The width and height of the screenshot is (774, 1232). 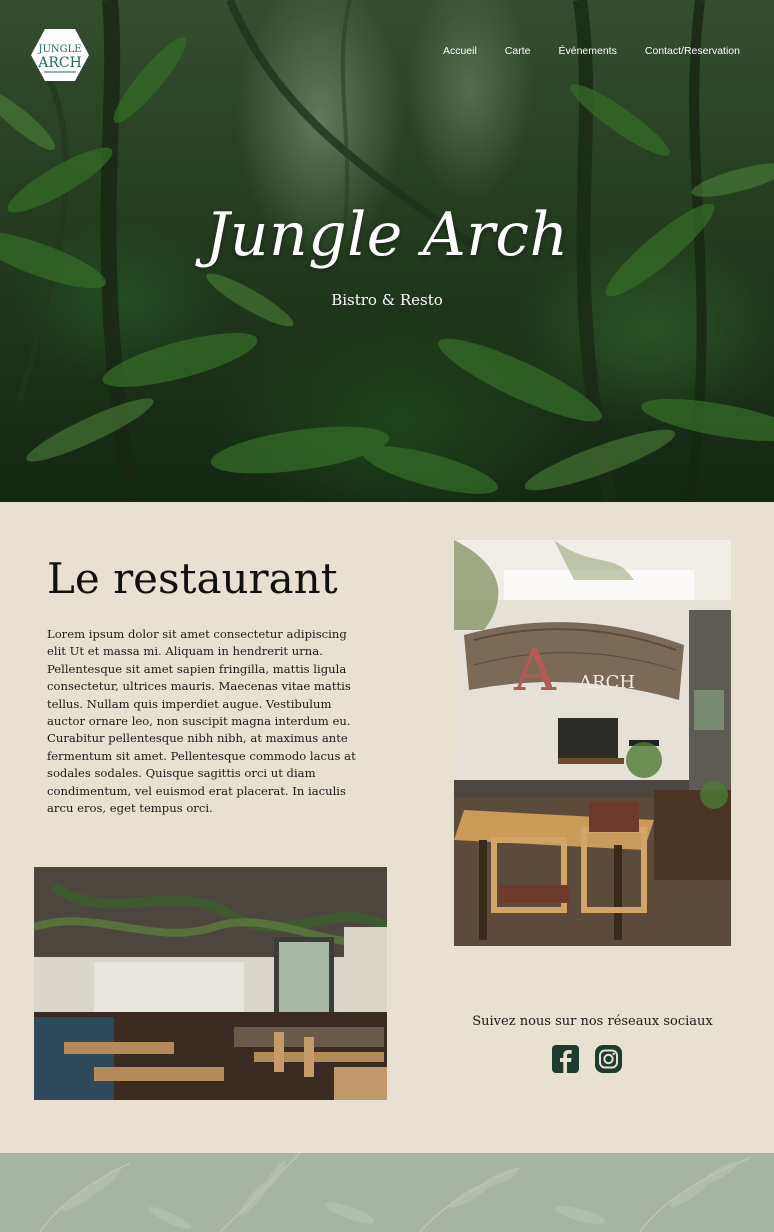 I want to click on hero-title: Jungle Arch, so click(x=387, y=235).